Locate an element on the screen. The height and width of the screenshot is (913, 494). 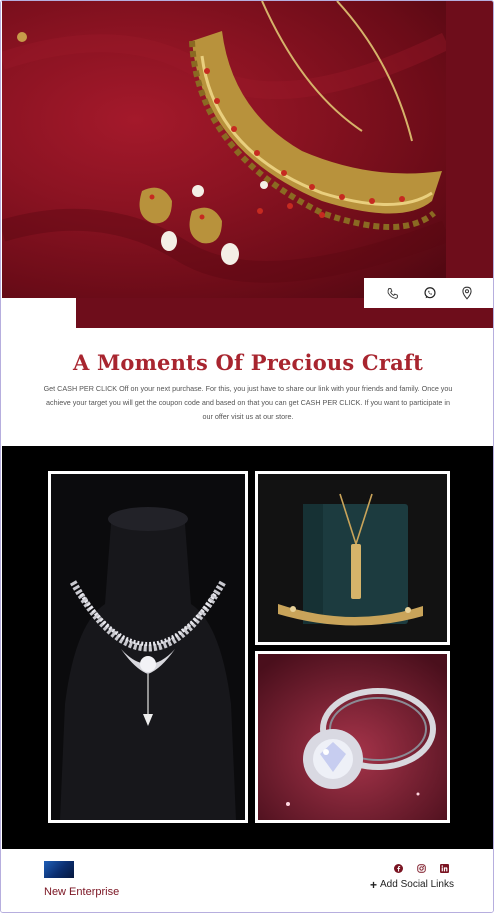
add-social-links-button: + Add Social Links is located at coordinates (412, 884).